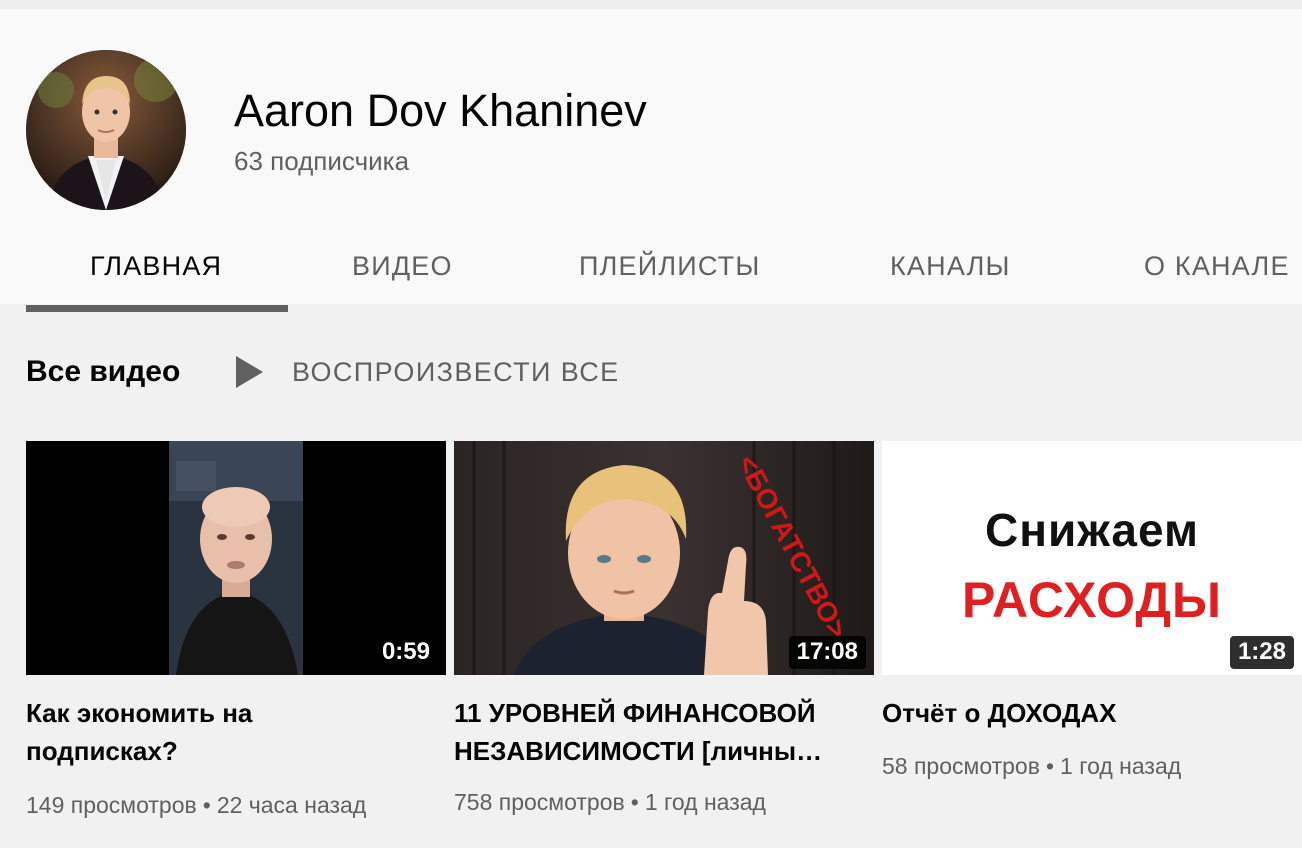  I want to click on video-meta: 149 просмотров • 22 часа назад, so click(196, 805).